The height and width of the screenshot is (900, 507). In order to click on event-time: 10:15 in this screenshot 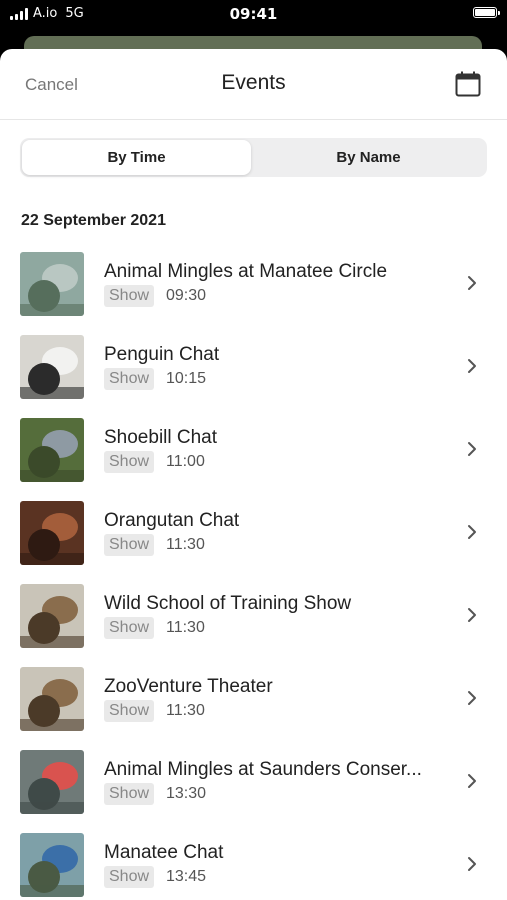, I will do `click(186, 378)`.